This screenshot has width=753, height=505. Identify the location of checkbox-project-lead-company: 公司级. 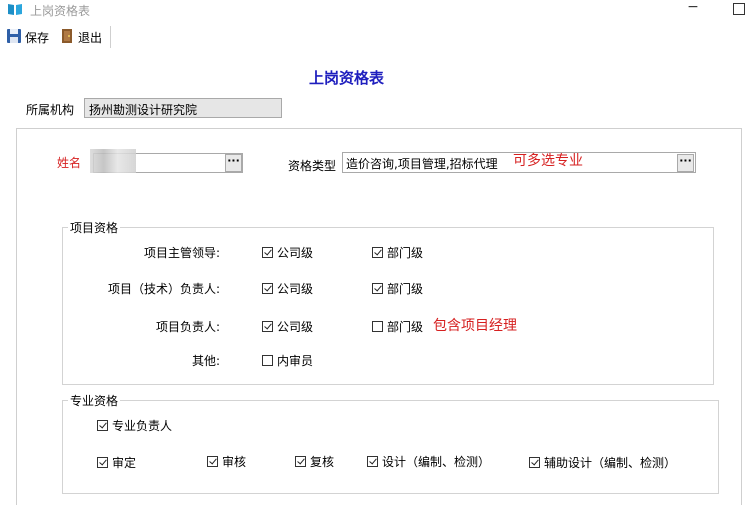
(287, 326).